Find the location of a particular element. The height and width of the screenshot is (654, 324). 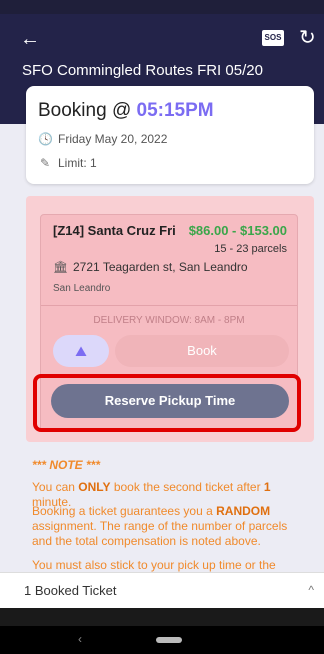

sos-button: SOS is located at coordinates (273, 38).